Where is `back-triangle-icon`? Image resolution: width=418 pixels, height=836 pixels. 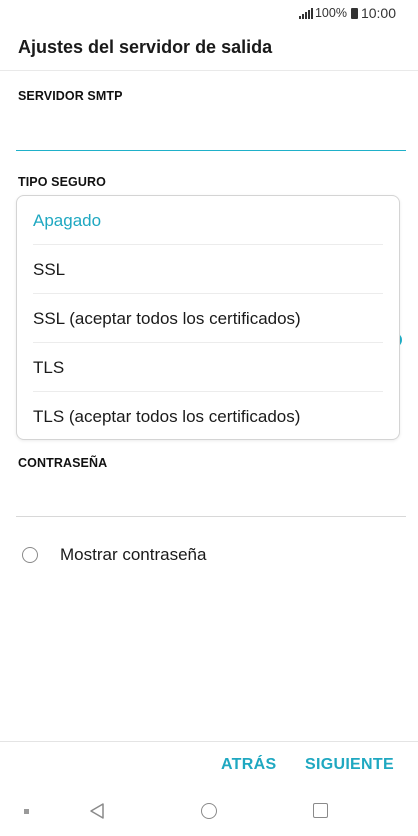 back-triangle-icon is located at coordinates (97, 811).